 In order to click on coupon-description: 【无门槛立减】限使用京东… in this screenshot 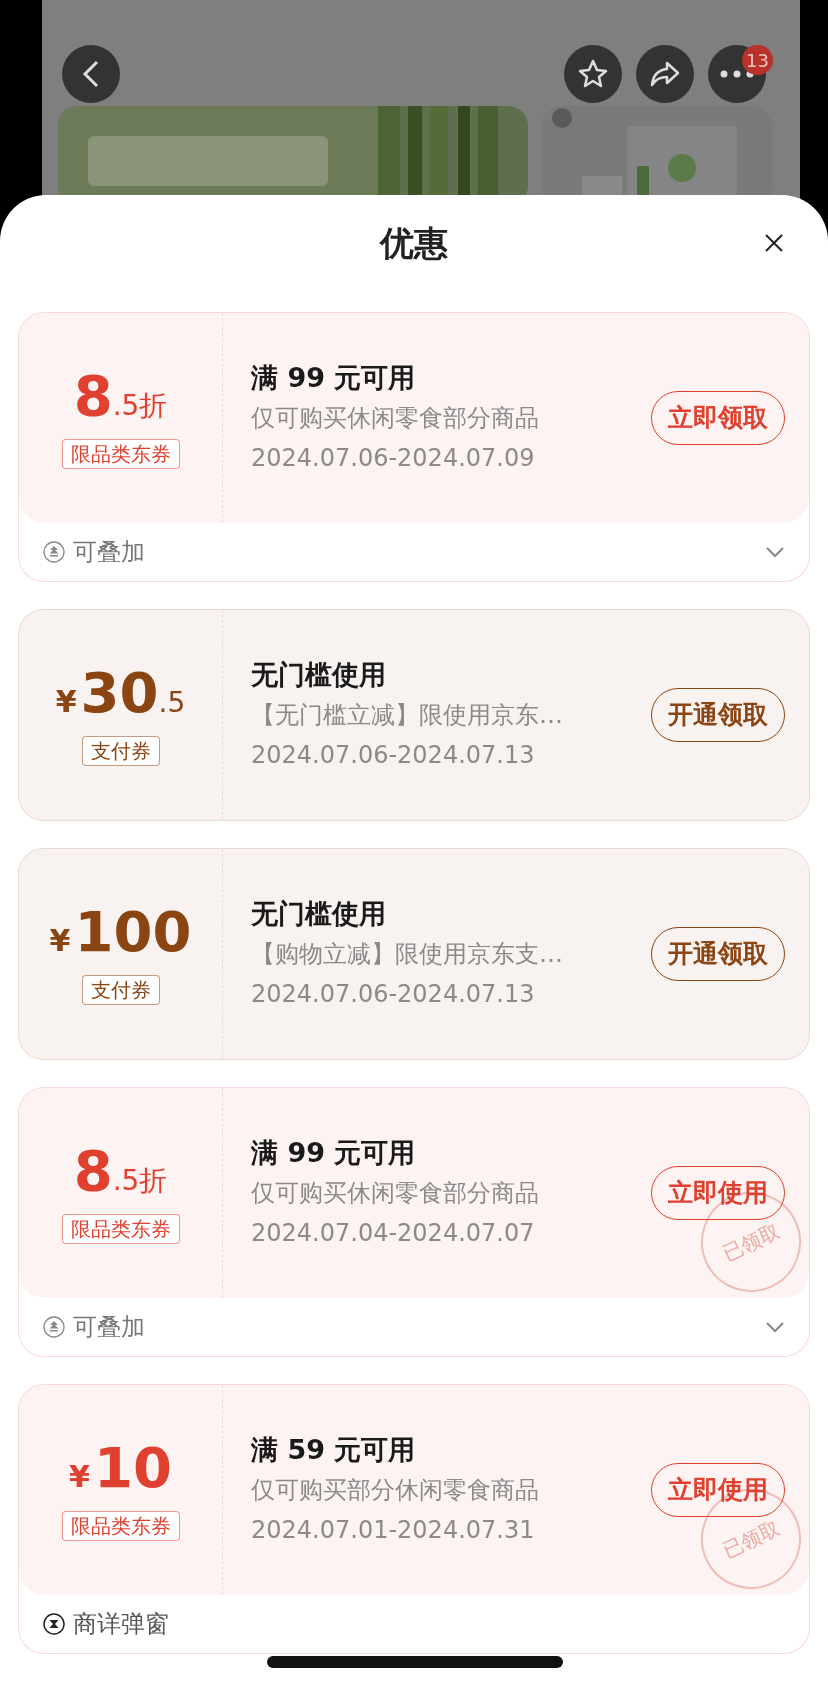, I will do `click(407, 715)`.